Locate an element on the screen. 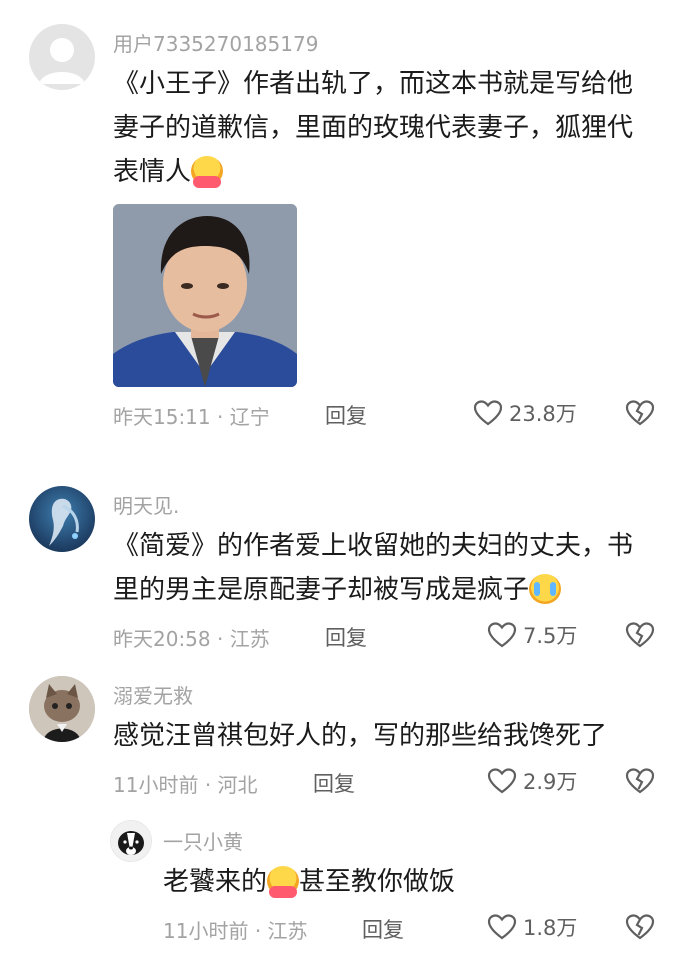 The height and width of the screenshot is (959, 690). avatar-default-user is located at coordinates (62, 57).